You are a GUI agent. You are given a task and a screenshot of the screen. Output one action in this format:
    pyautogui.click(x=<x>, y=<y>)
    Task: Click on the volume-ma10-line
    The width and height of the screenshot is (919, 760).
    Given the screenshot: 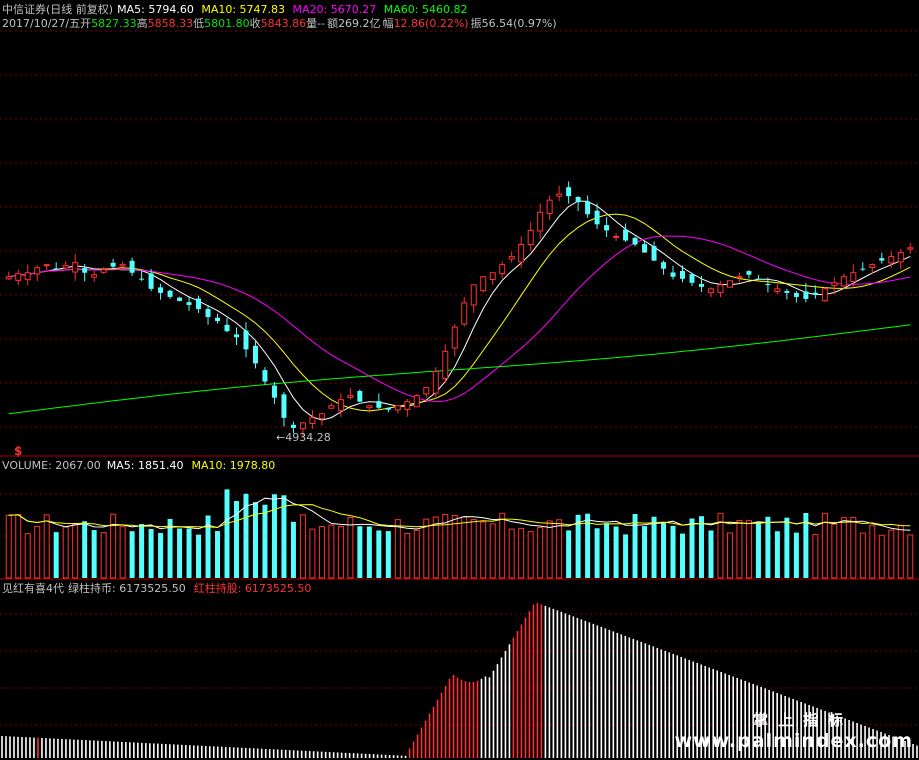 What is the action you would take?
    pyautogui.click(x=459, y=516)
    